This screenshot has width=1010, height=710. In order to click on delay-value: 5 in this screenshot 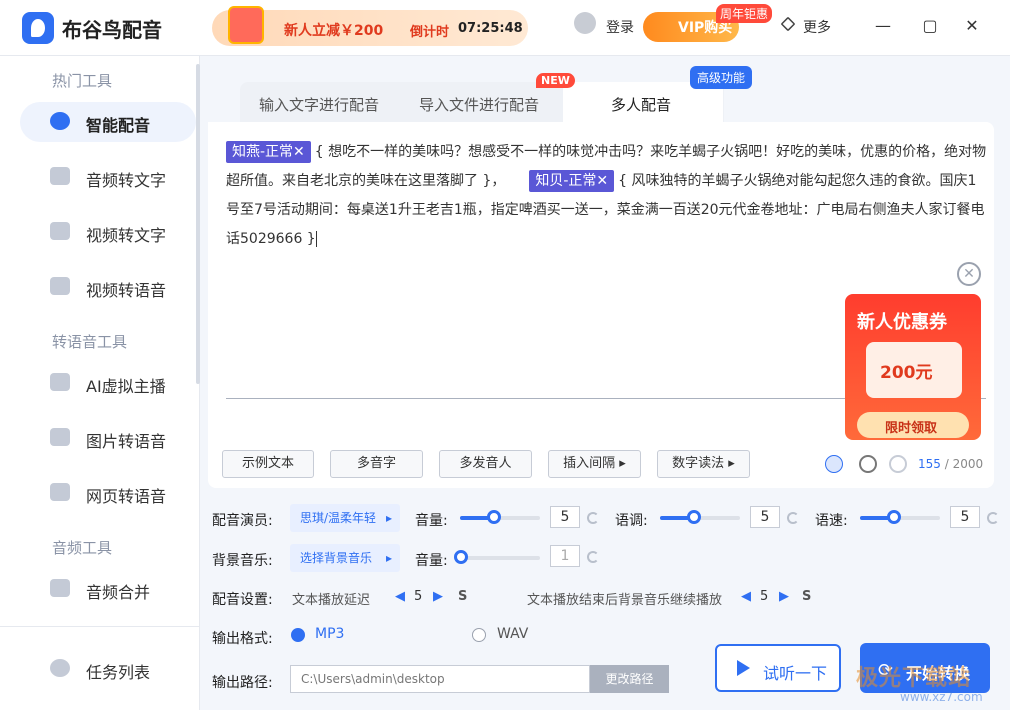, I will do `click(418, 596)`.